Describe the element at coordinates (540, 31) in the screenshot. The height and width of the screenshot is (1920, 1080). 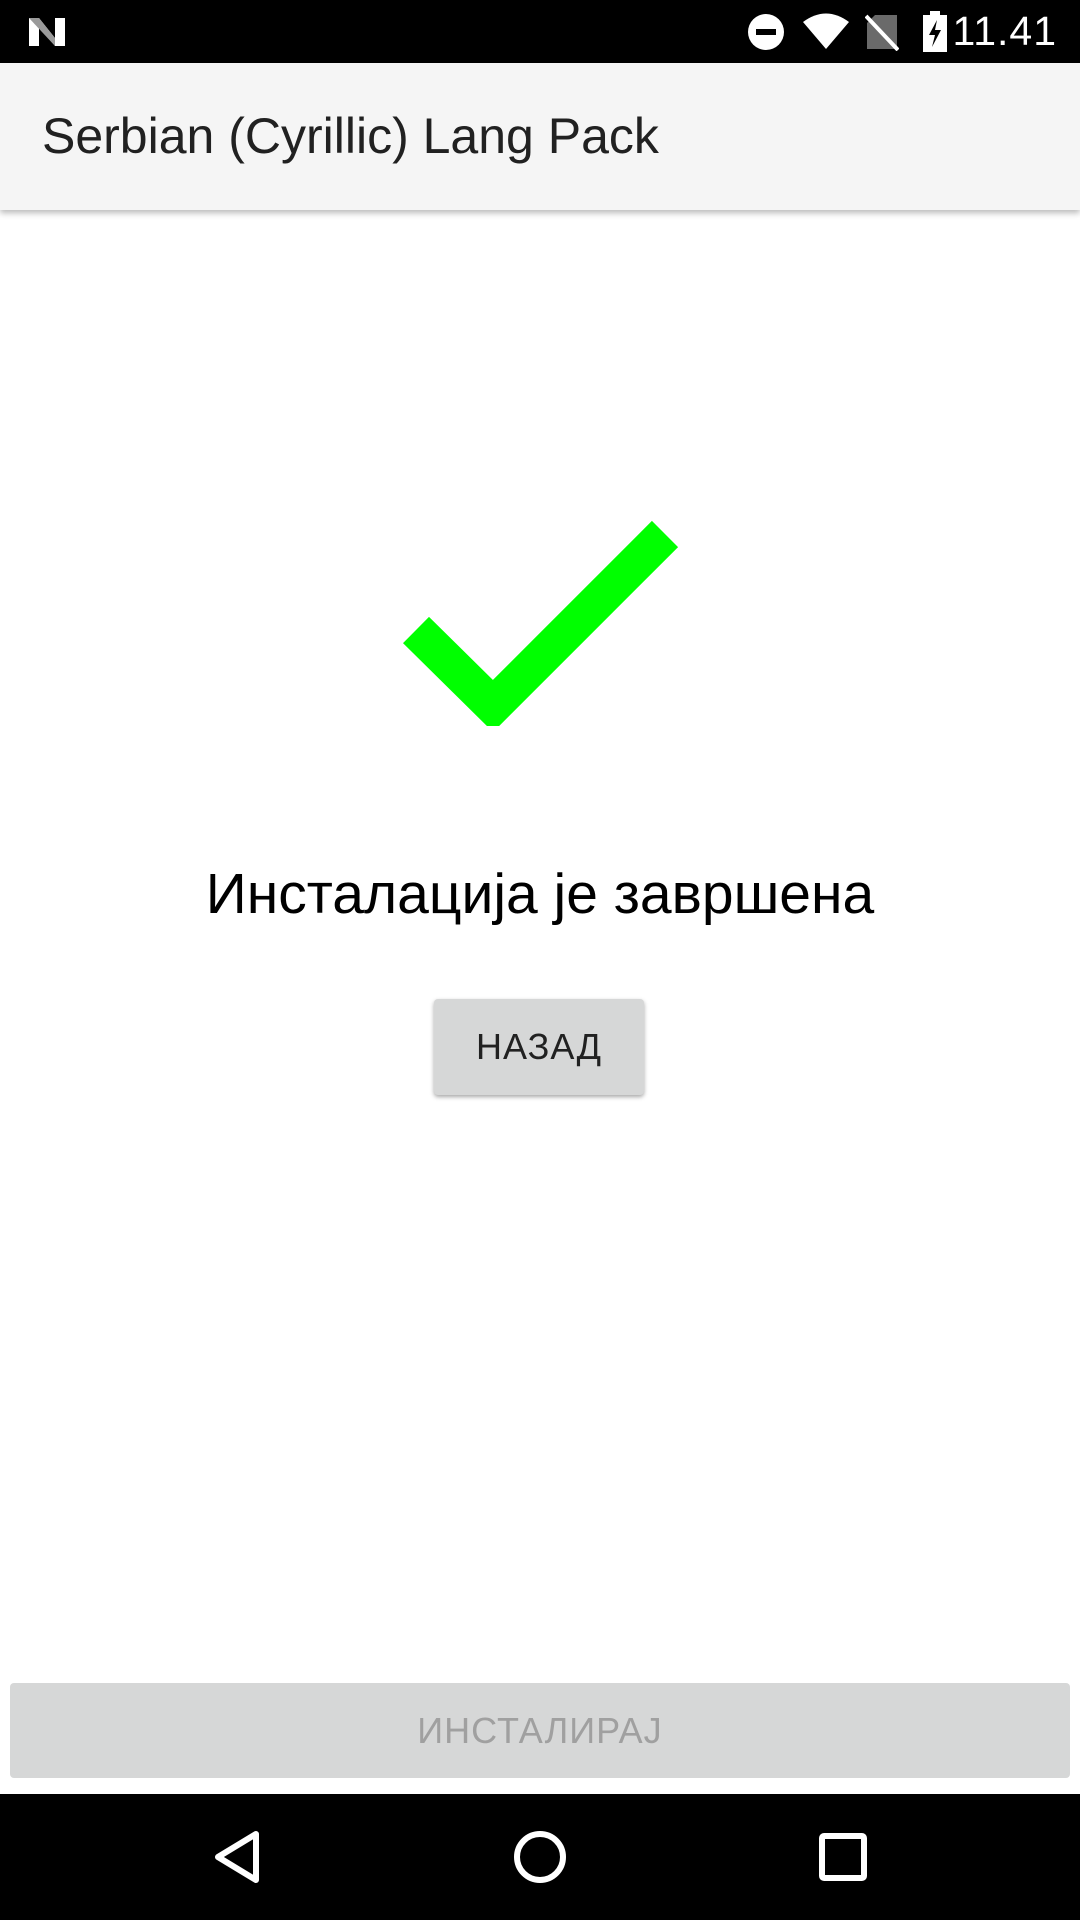
I see `status-bar: 11.41` at that location.